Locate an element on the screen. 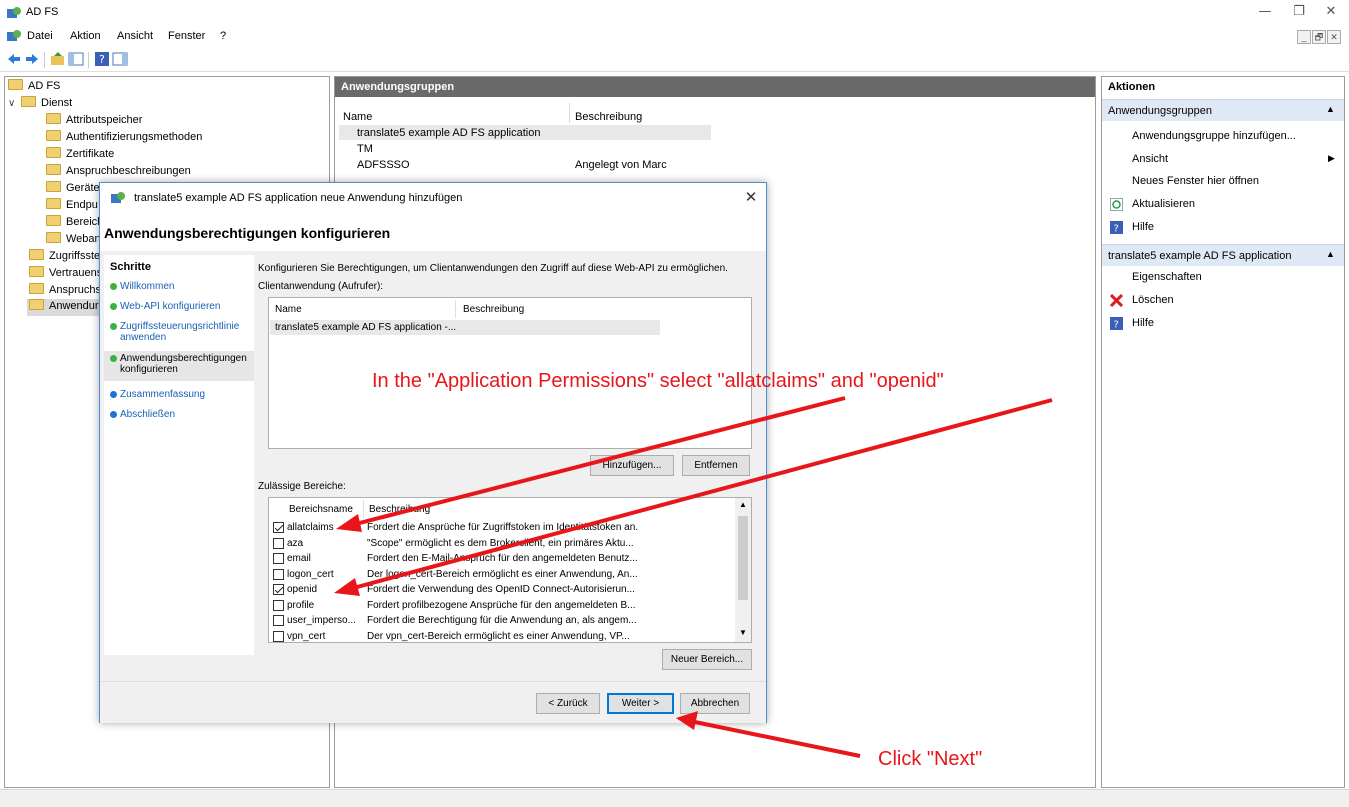 Image resolution: width=1349 pixels, height=807 pixels. arrow-to-allatclaims is located at coordinates (596, 462).